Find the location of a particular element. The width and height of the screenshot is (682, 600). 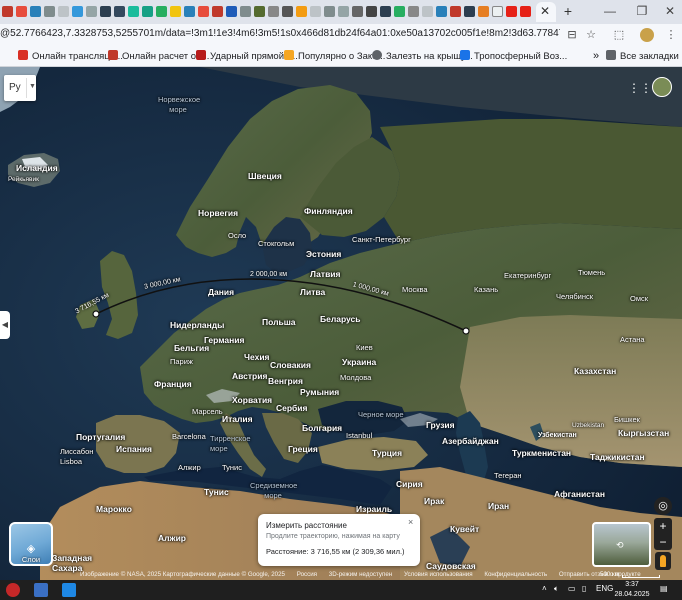

layers-button: ◈ Слои is located at coordinates (31, 544).